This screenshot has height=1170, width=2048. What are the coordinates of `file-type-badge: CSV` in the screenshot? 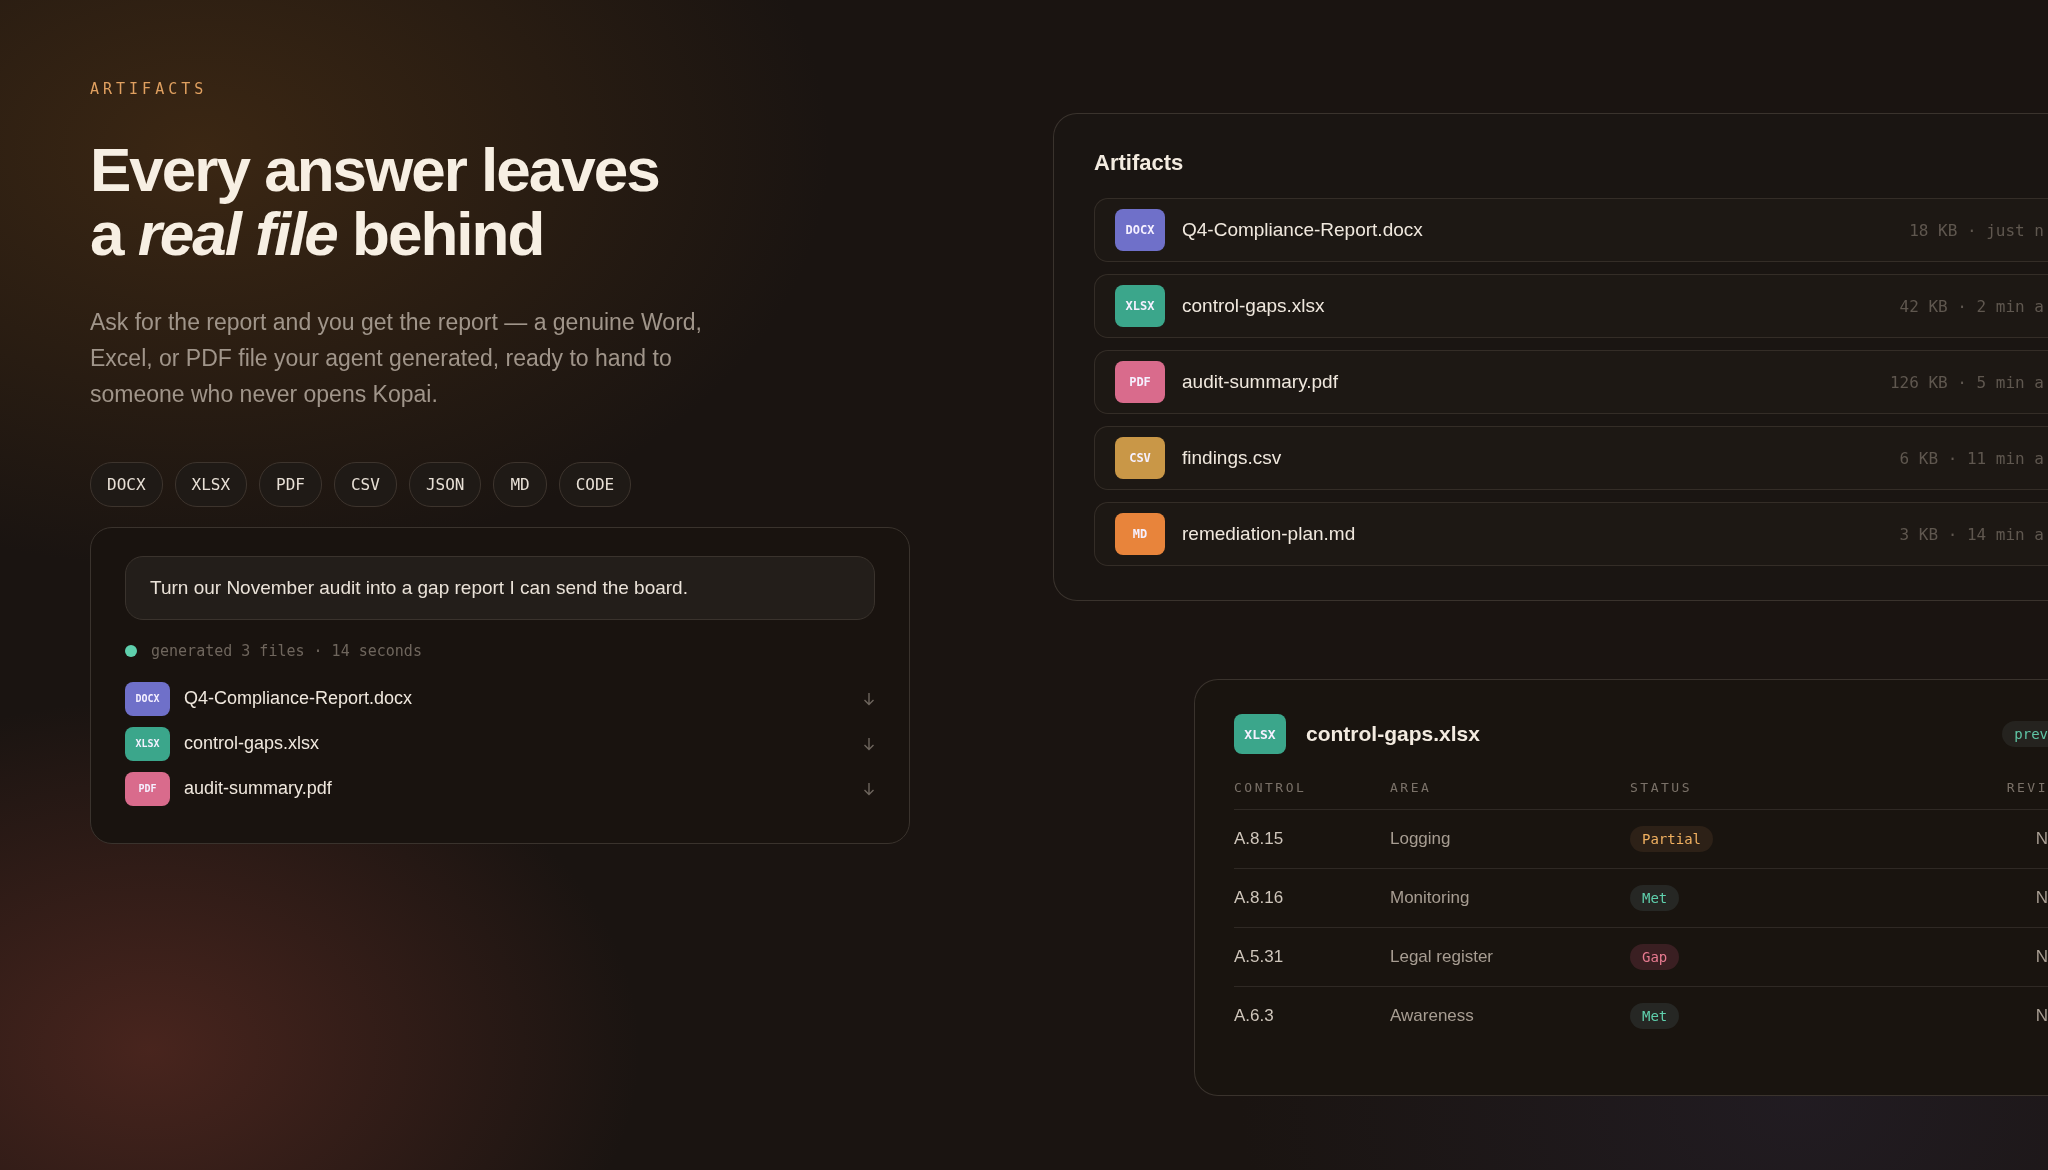 It's located at (1140, 458).